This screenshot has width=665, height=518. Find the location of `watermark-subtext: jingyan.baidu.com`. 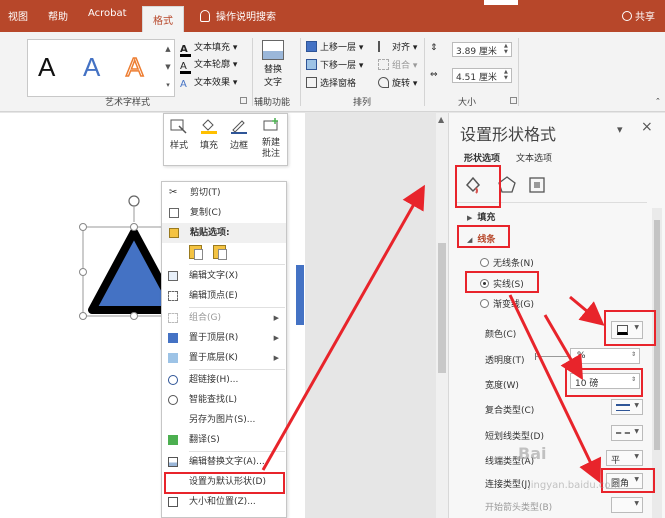

watermark-subtext: jingyan.baidu.com is located at coordinates (574, 485).